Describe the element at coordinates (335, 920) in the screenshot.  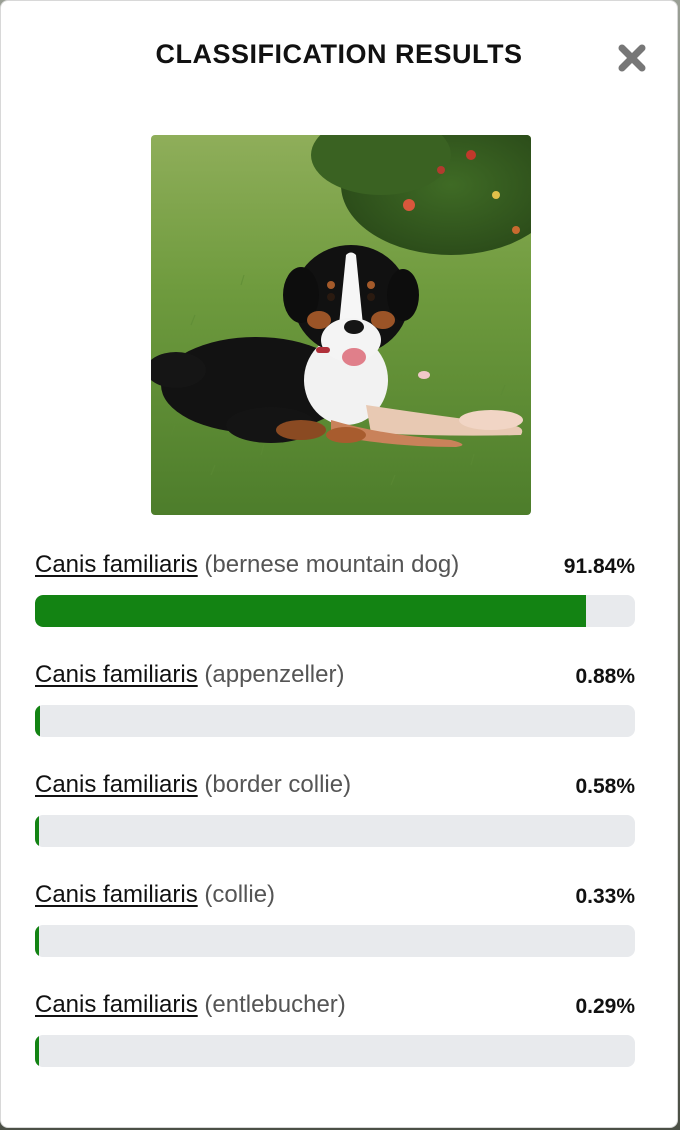
I see `result-row: Canis familiaris (collie) 0.33%` at that location.